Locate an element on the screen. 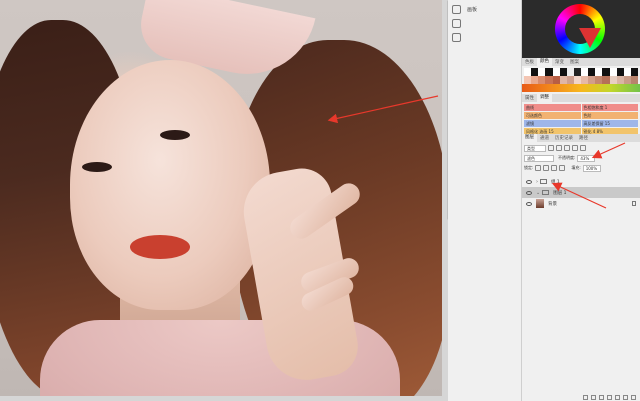 Image resolution: width=640 pixels, height=401 pixels. chevron-right-icon: › is located at coordinates (537, 182).